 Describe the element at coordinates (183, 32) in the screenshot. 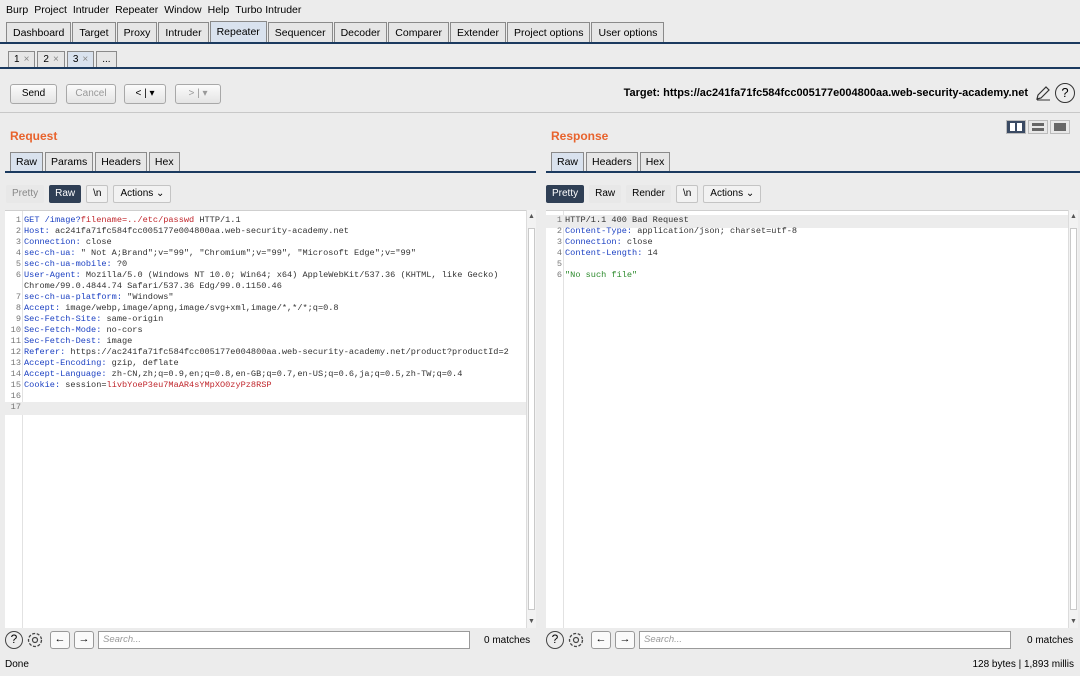

I see `tab-intruder: Intruder` at that location.